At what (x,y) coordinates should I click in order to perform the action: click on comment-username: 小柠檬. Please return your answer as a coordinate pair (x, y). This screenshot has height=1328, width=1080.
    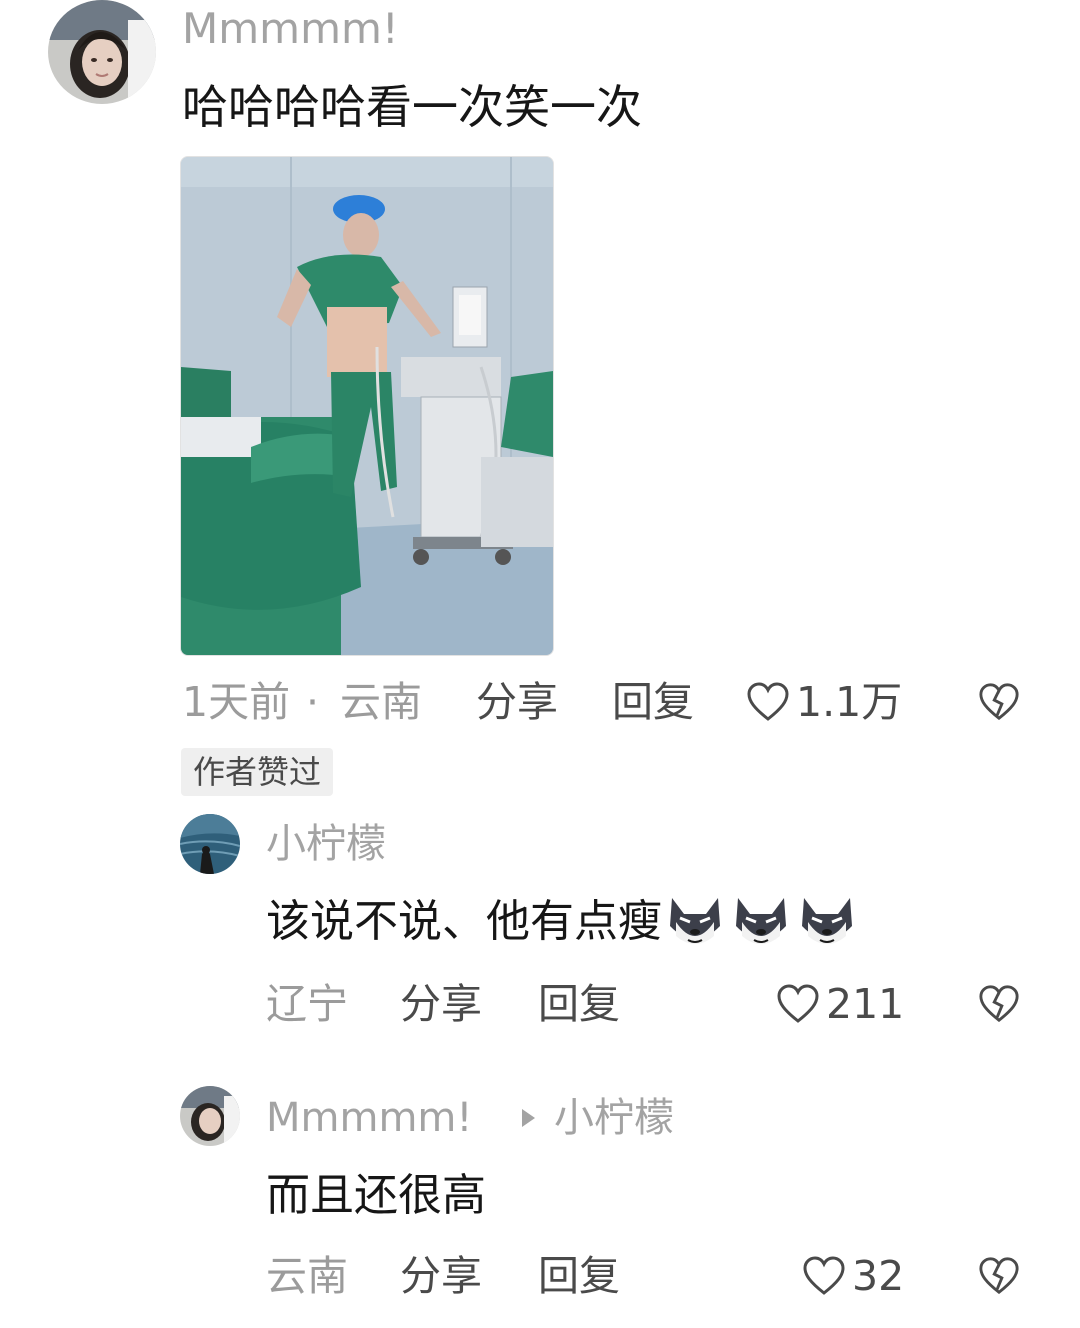
    Looking at the image, I should click on (326, 844).